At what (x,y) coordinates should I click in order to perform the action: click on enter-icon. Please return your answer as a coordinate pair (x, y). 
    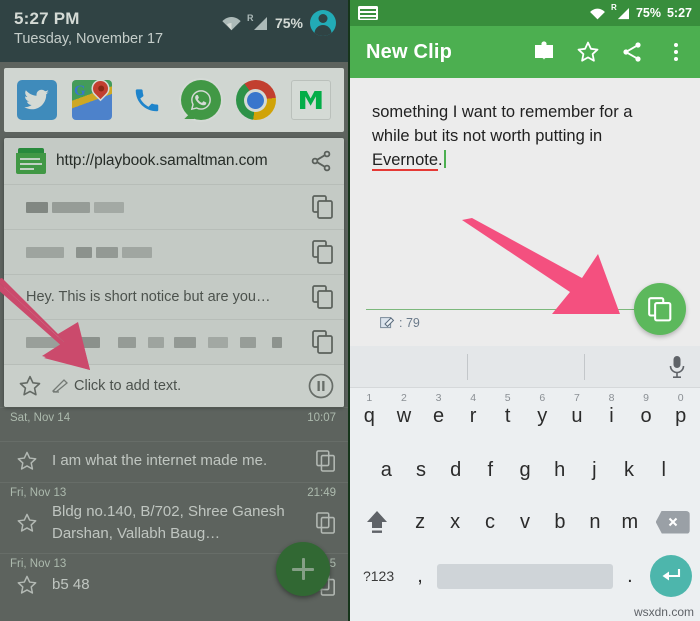
    Looking at the image, I should click on (671, 575).